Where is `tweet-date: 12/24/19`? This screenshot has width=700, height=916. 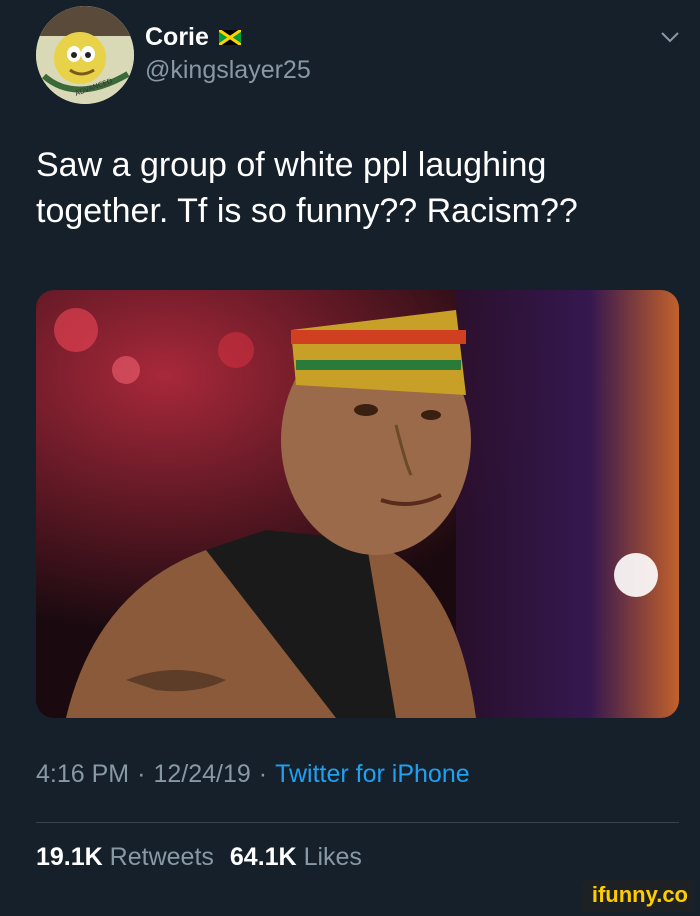 tweet-date: 12/24/19 is located at coordinates (202, 774).